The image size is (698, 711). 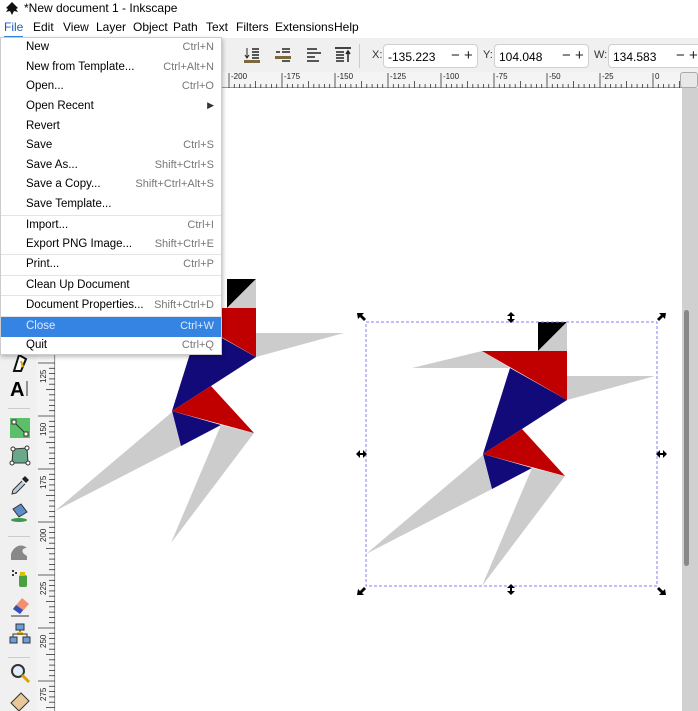 What do you see at coordinates (345, 76) in the screenshot?
I see `ruler-label: -150` at bounding box center [345, 76].